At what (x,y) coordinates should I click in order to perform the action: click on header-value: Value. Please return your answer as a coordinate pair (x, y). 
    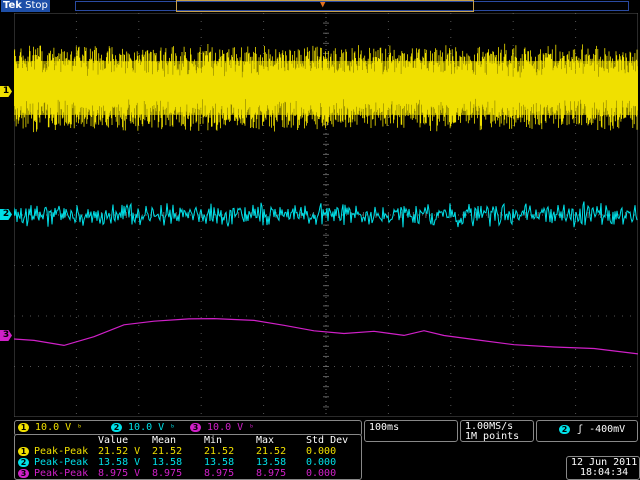
    Looking at the image, I should click on (113, 440).